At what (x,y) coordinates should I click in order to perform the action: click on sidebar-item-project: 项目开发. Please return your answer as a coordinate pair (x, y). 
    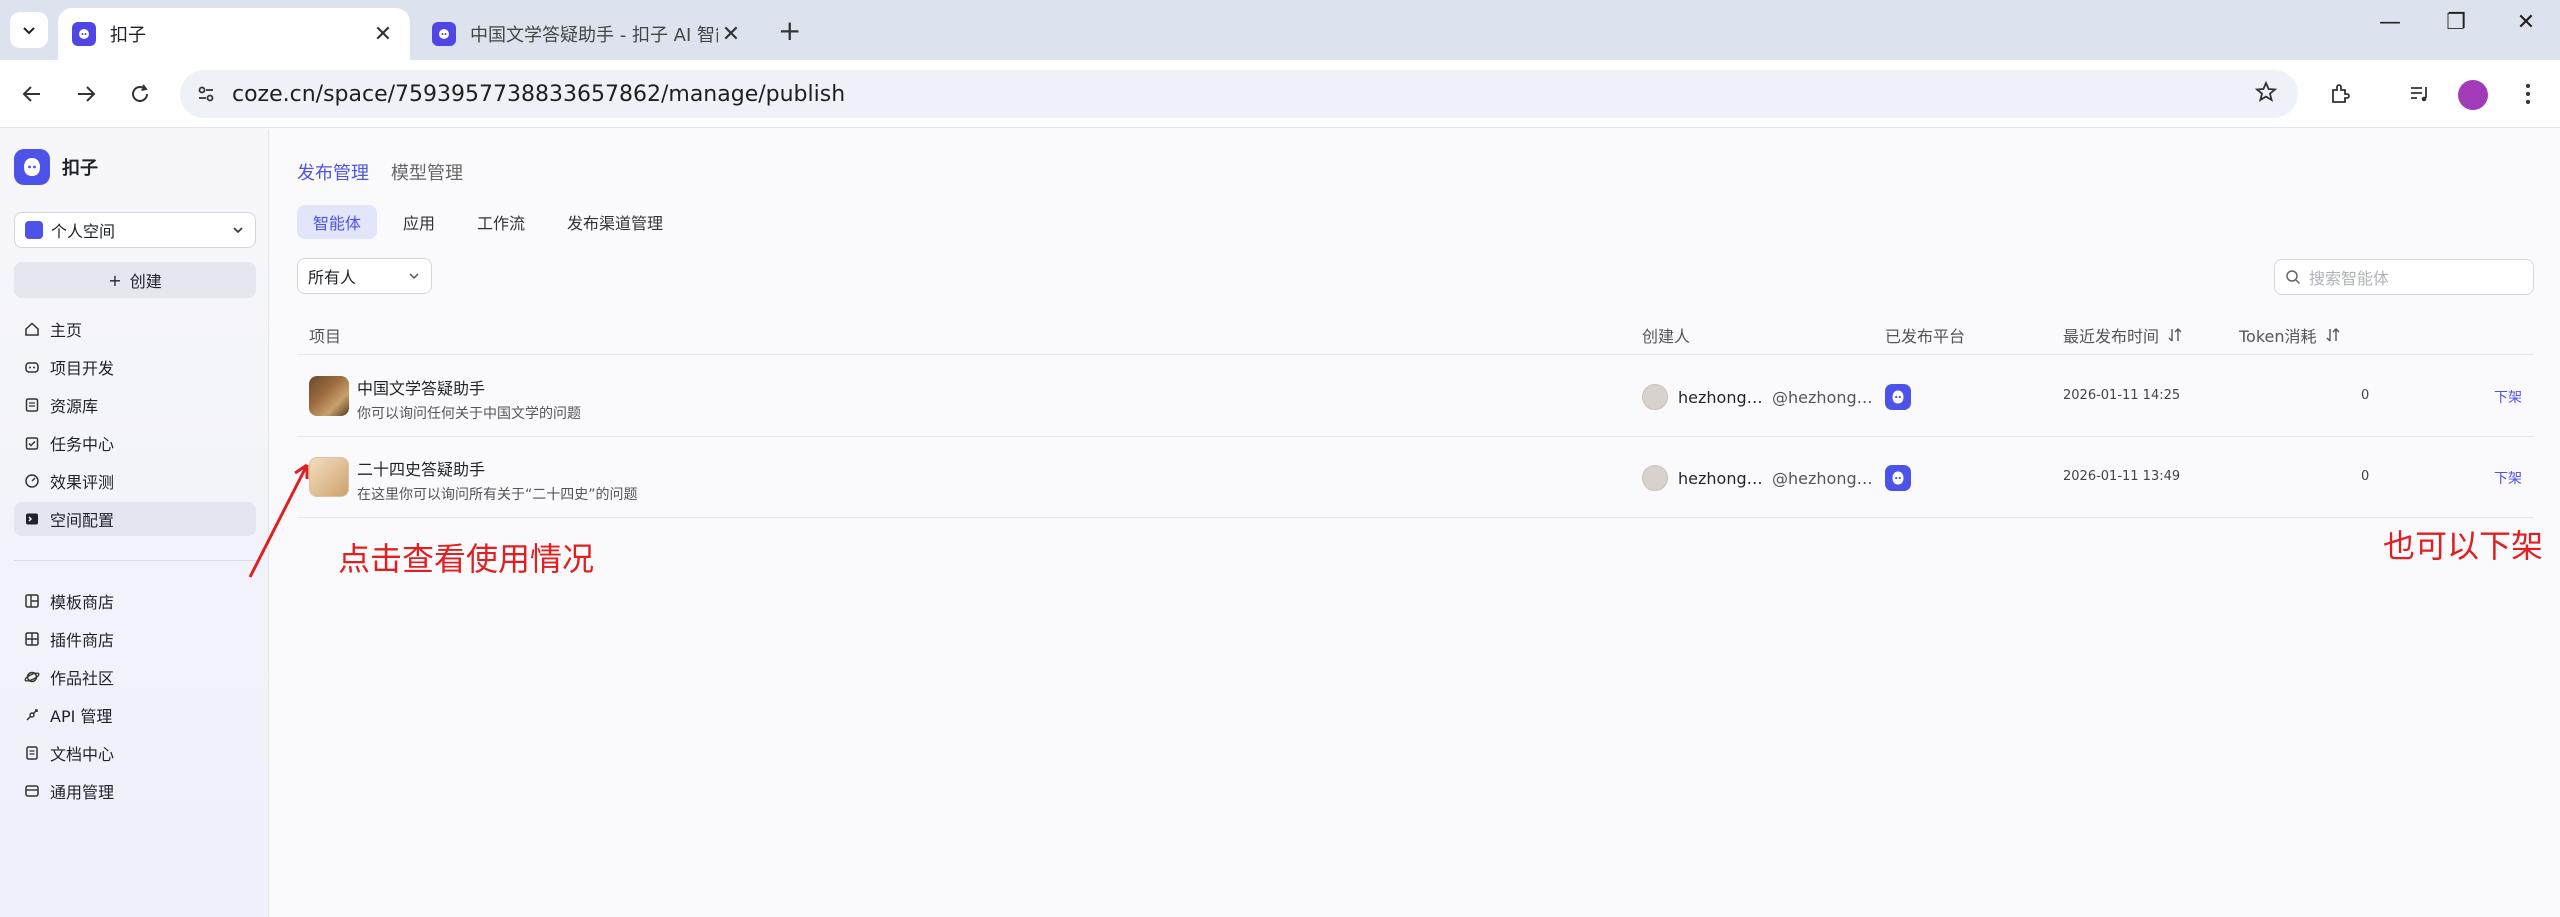
    Looking at the image, I should click on (135, 367).